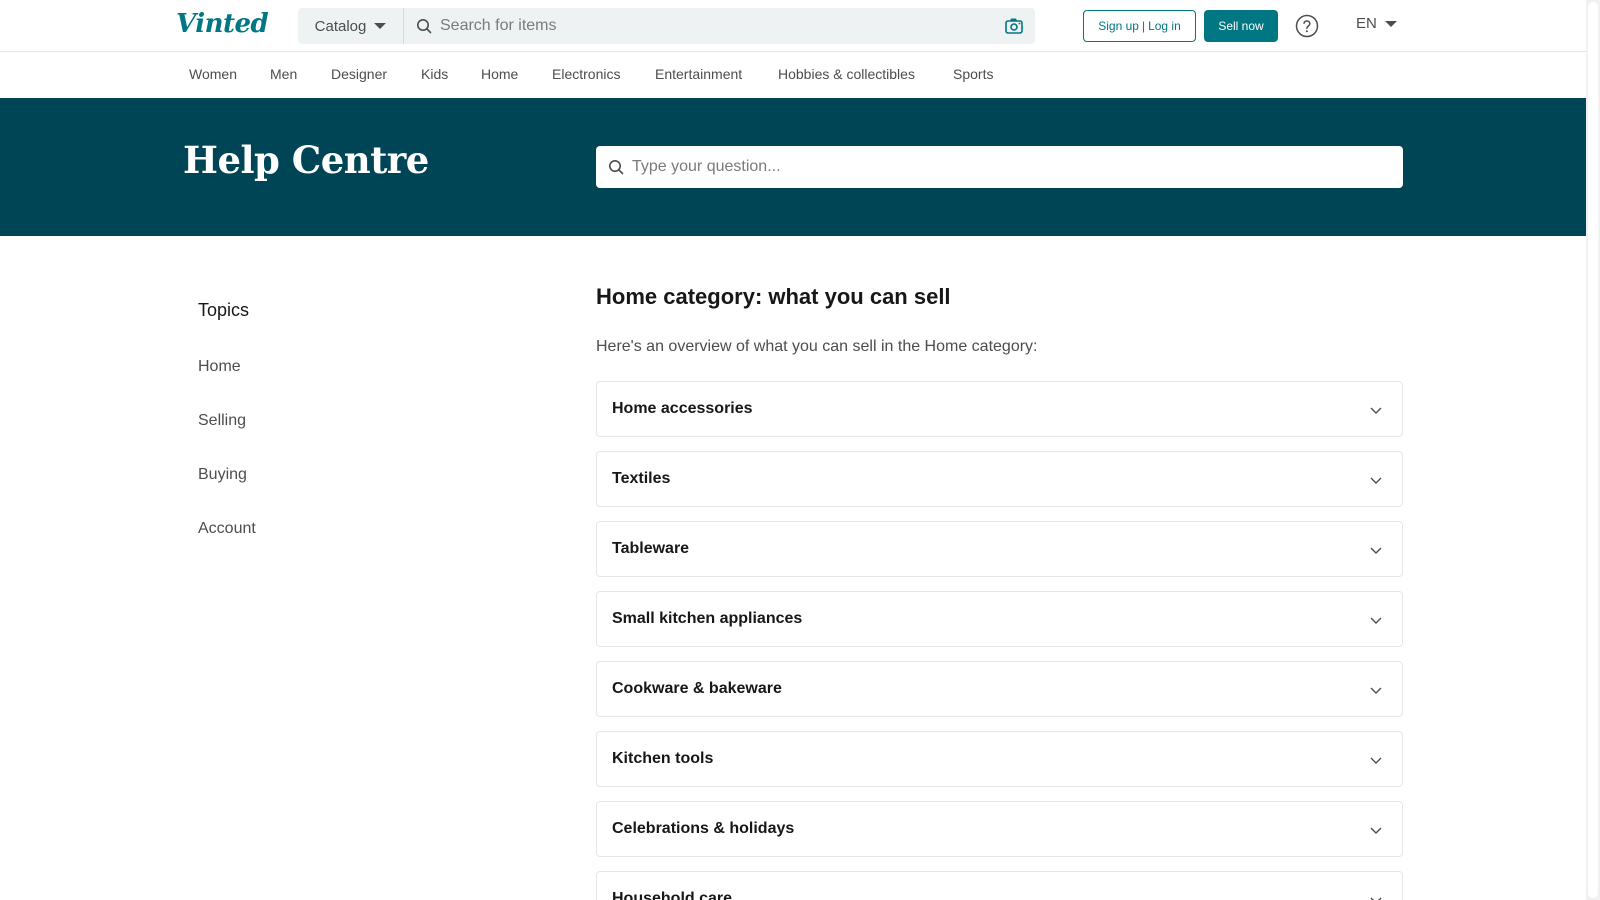 The image size is (1600, 900). What do you see at coordinates (999, 829) in the screenshot?
I see `accordion-celebrations-holidays: Celebrations & holidays` at bounding box center [999, 829].